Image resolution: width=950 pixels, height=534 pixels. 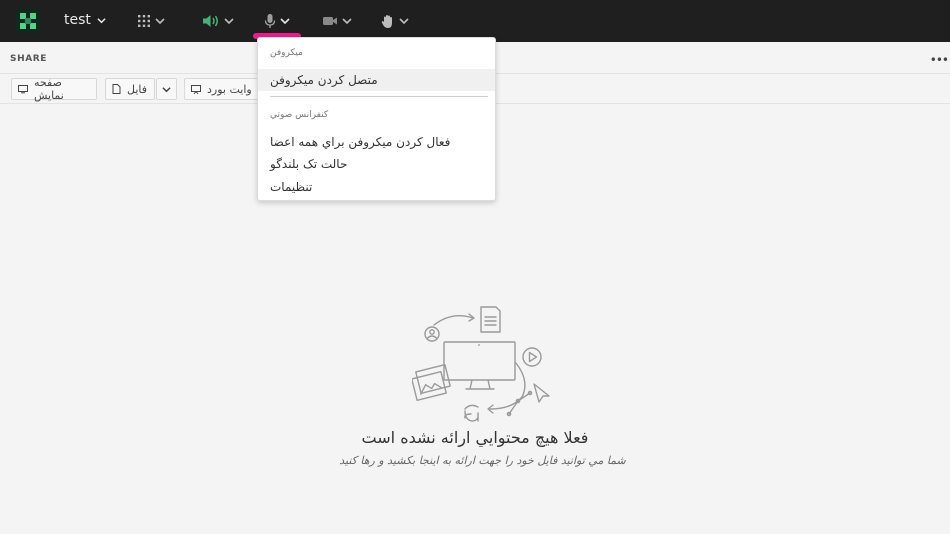 I want to click on speaker-menu-button, so click(x=218, y=21).